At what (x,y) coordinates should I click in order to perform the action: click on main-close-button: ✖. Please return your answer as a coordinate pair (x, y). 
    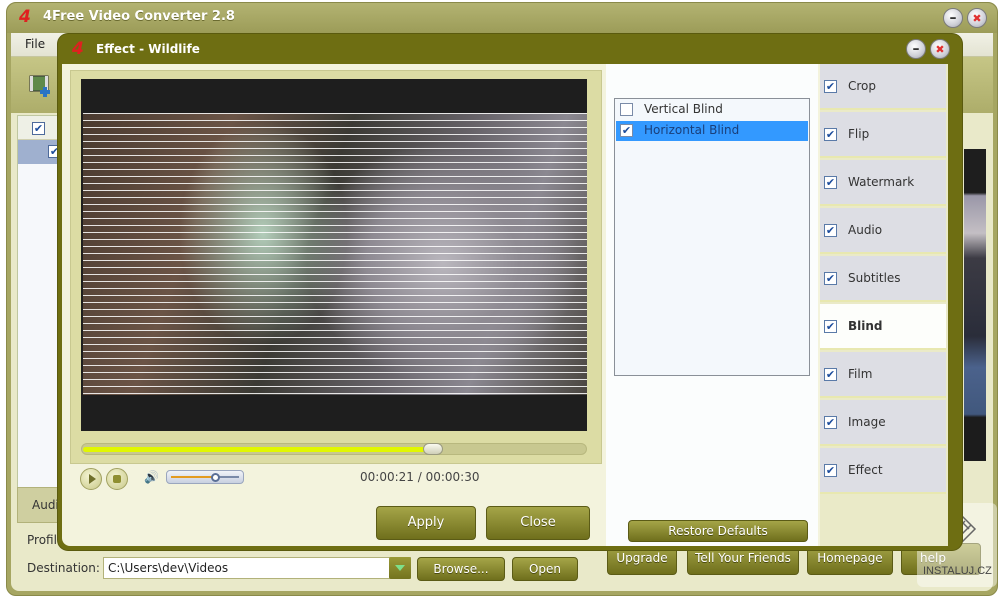
    Looking at the image, I should click on (977, 18).